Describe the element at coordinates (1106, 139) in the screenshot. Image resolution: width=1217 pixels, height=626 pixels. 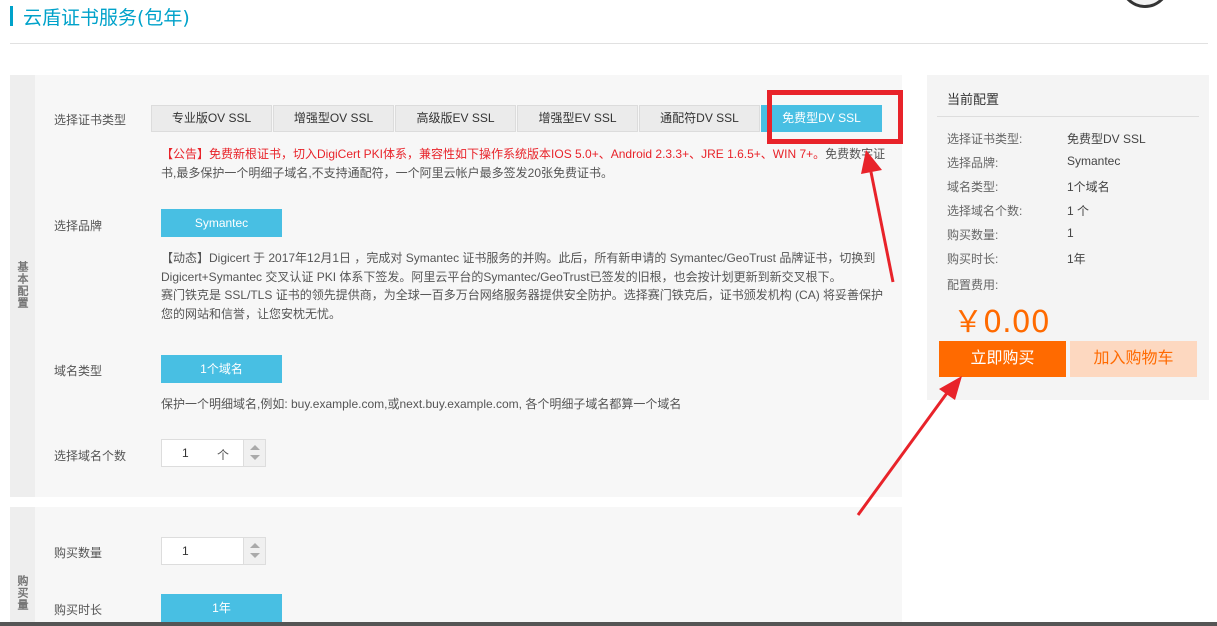
I see `config-value: 免费型DV SSL` at that location.